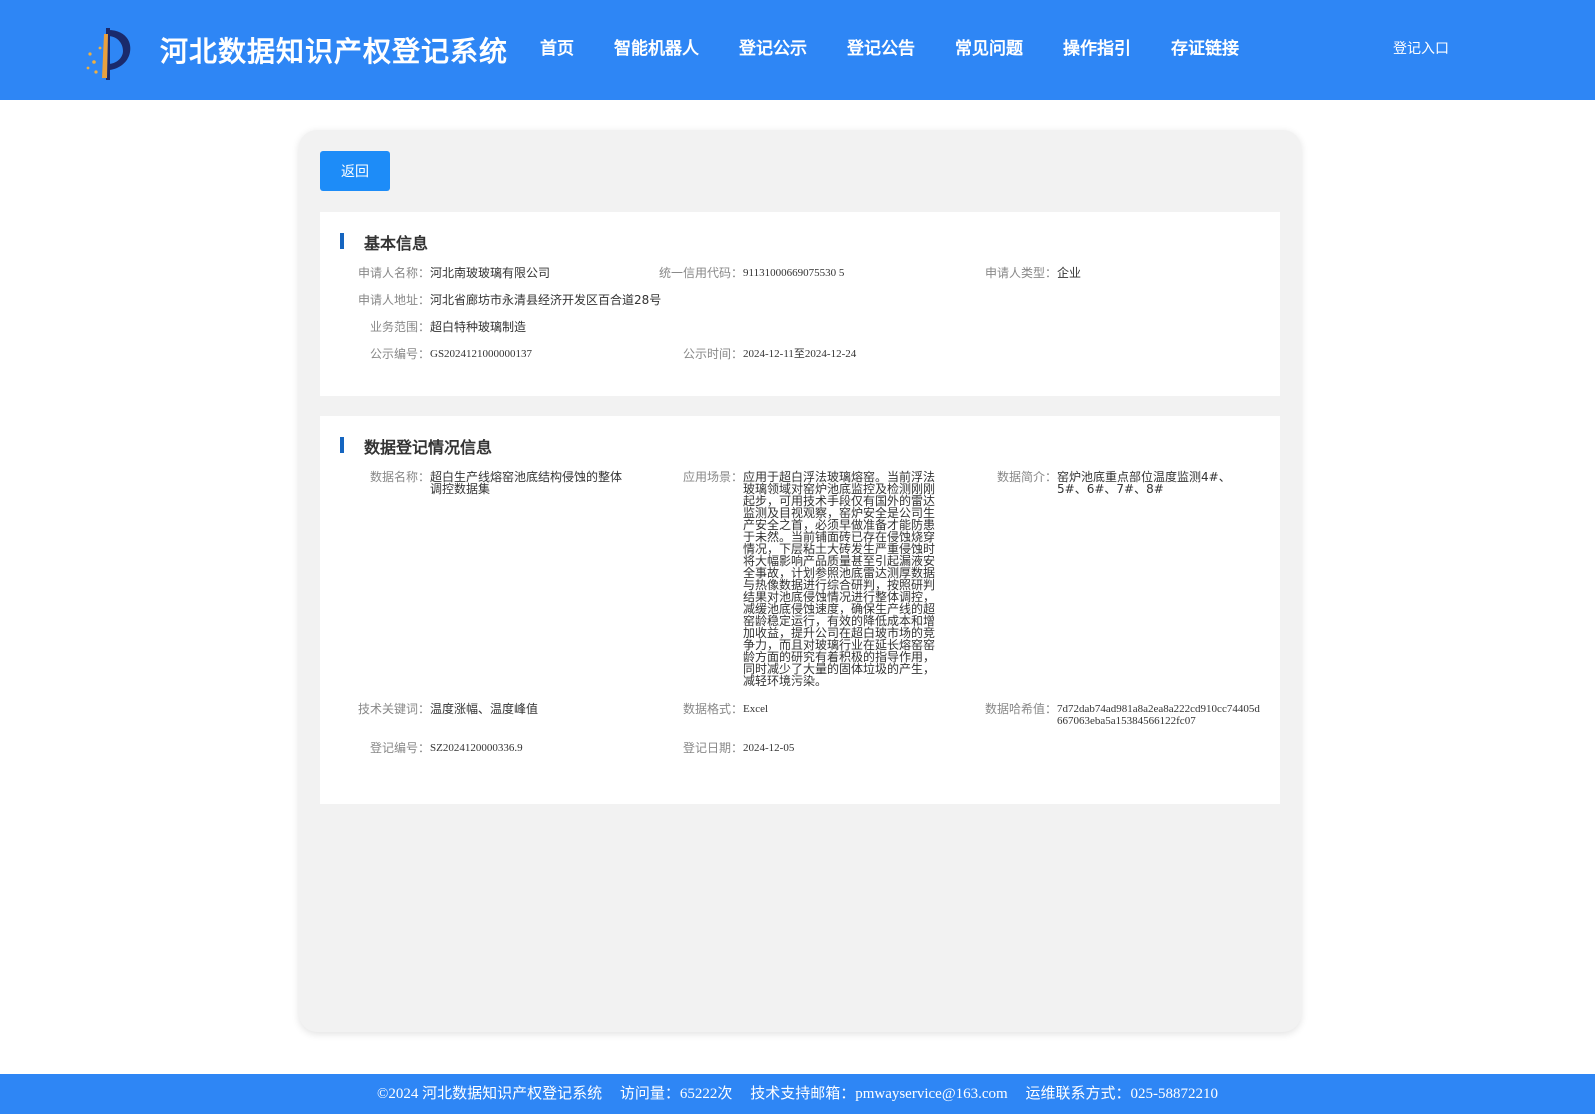 Image resolution: width=1595 pixels, height=1114 pixels. What do you see at coordinates (546, 300) in the screenshot?
I see `address-value: 河北省廊坊市永清县经济开发区百合道28号` at bounding box center [546, 300].